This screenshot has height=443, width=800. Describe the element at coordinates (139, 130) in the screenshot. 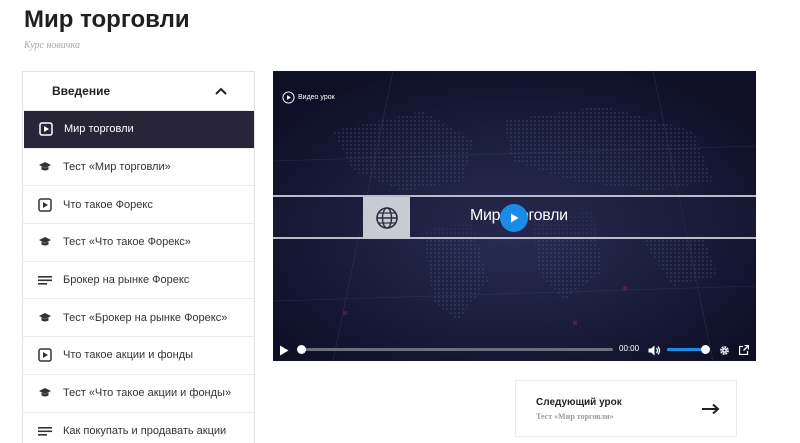

I see `lesson-item-active: Мир торговли` at that location.